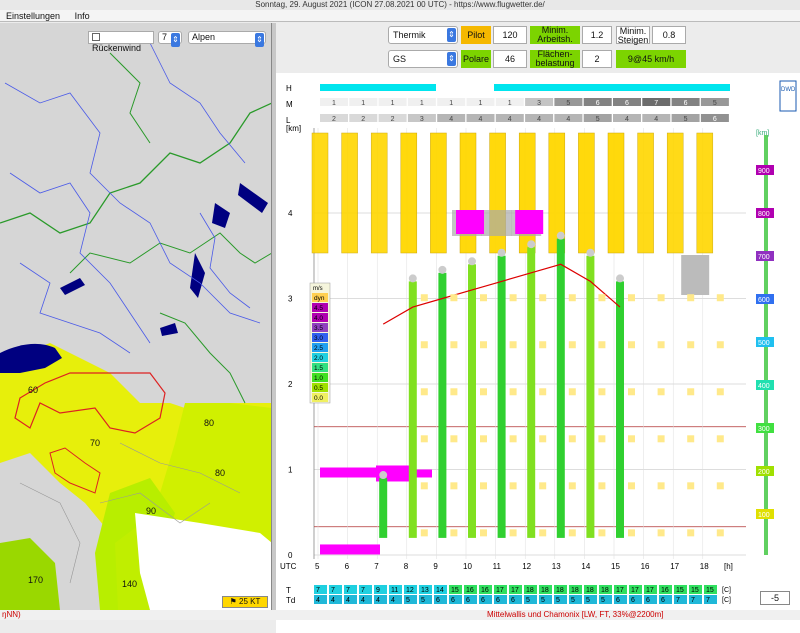 The height and width of the screenshot is (633, 800). Describe the element at coordinates (788, 96) in the screenshot. I see `dwd-logo` at that location.